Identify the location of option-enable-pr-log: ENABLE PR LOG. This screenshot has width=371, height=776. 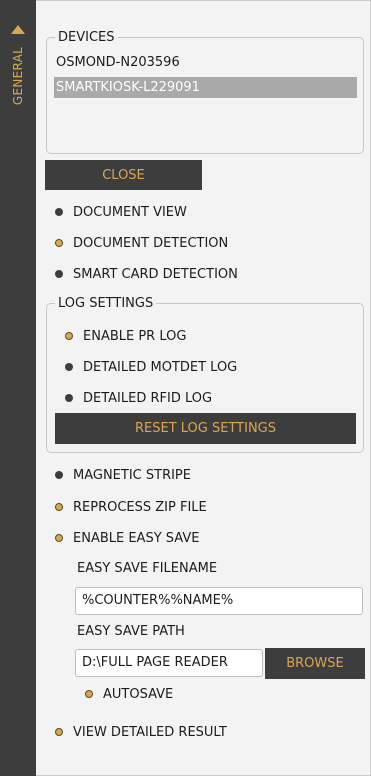
(125, 336).